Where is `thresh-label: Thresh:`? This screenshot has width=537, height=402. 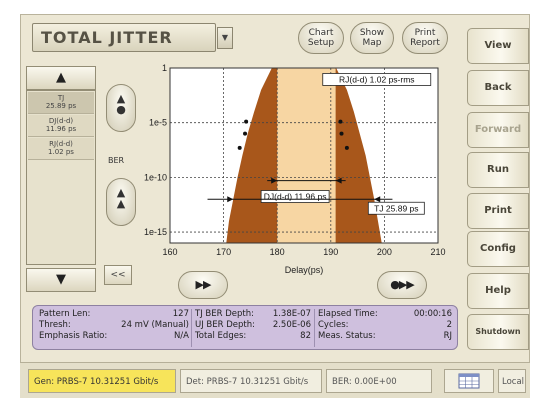 thresh-label: Thresh: is located at coordinates (55, 325).